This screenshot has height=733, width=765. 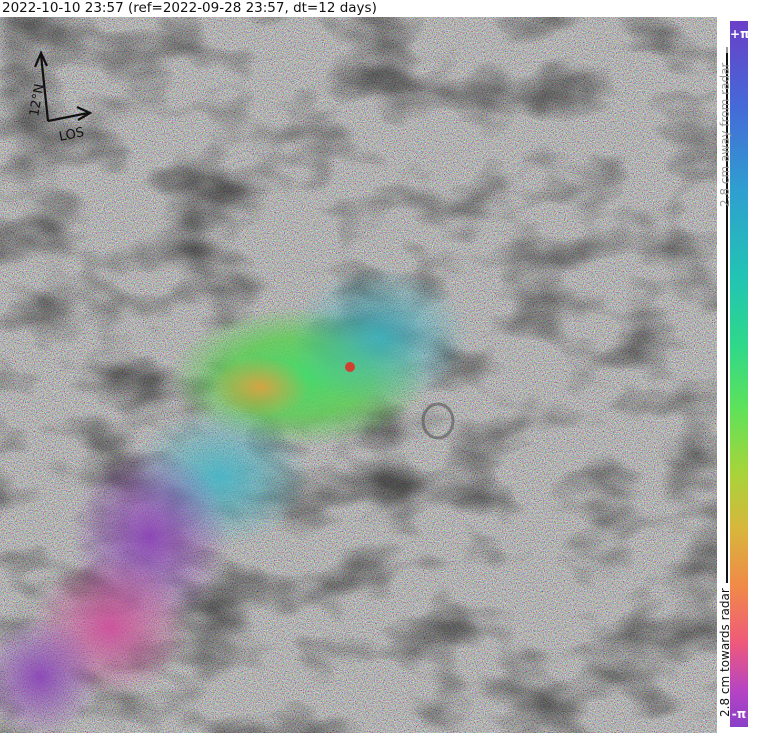 What do you see at coordinates (739, 714) in the screenshot?
I see `colorbar-bottom-label: -π` at bounding box center [739, 714].